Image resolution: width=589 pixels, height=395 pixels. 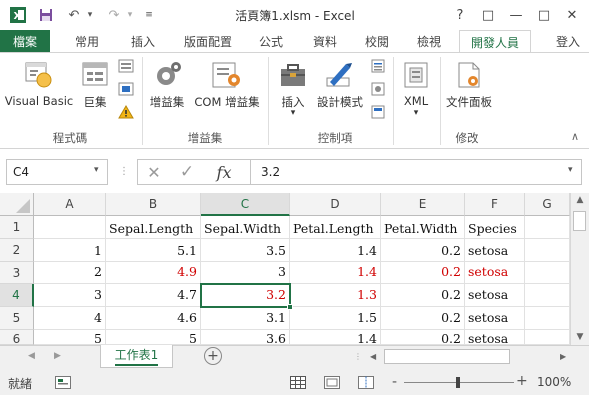 What do you see at coordinates (136, 356) in the screenshot?
I see `sheet-tab-1: 工作表1` at bounding box center [136, 356].